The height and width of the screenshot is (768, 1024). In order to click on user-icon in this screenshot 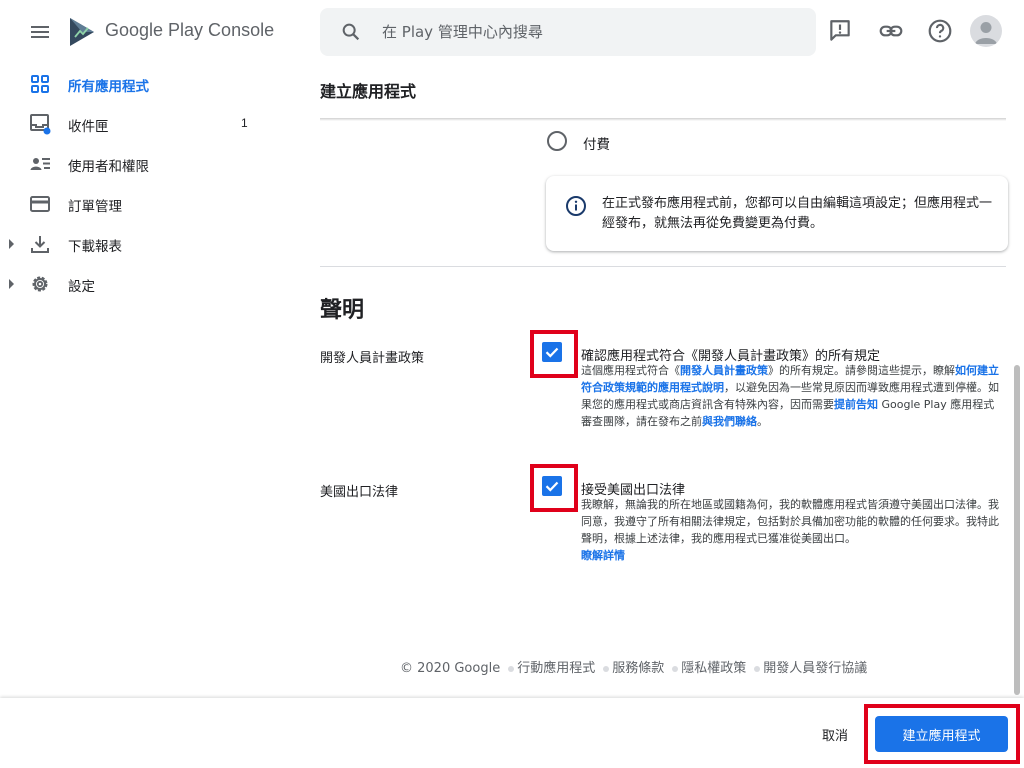, I will do `click(986, 33)`.